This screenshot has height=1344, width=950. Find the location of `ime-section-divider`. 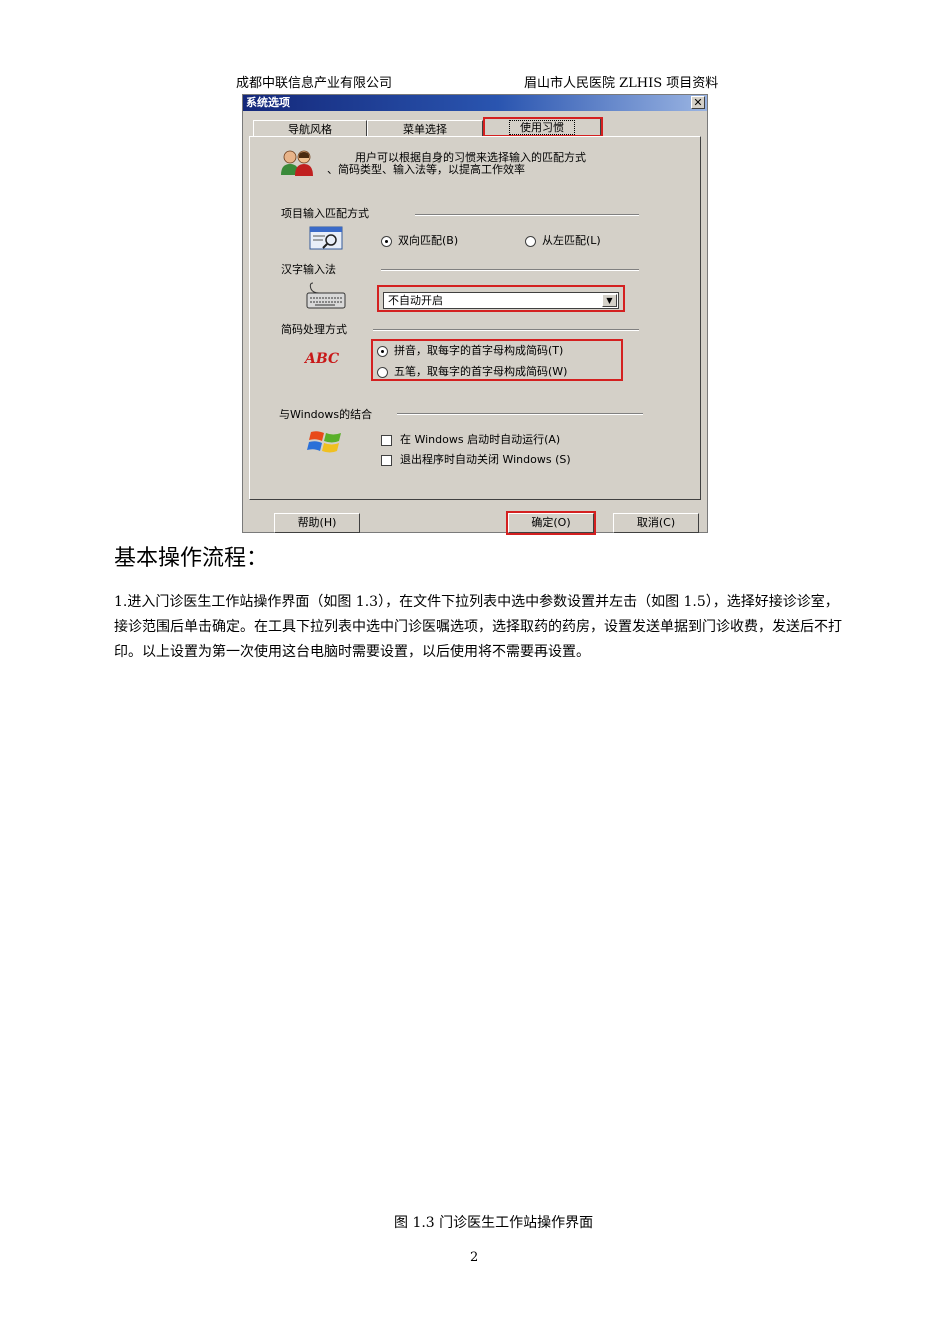

ime-section-divider is located at coordinates (510, 270).